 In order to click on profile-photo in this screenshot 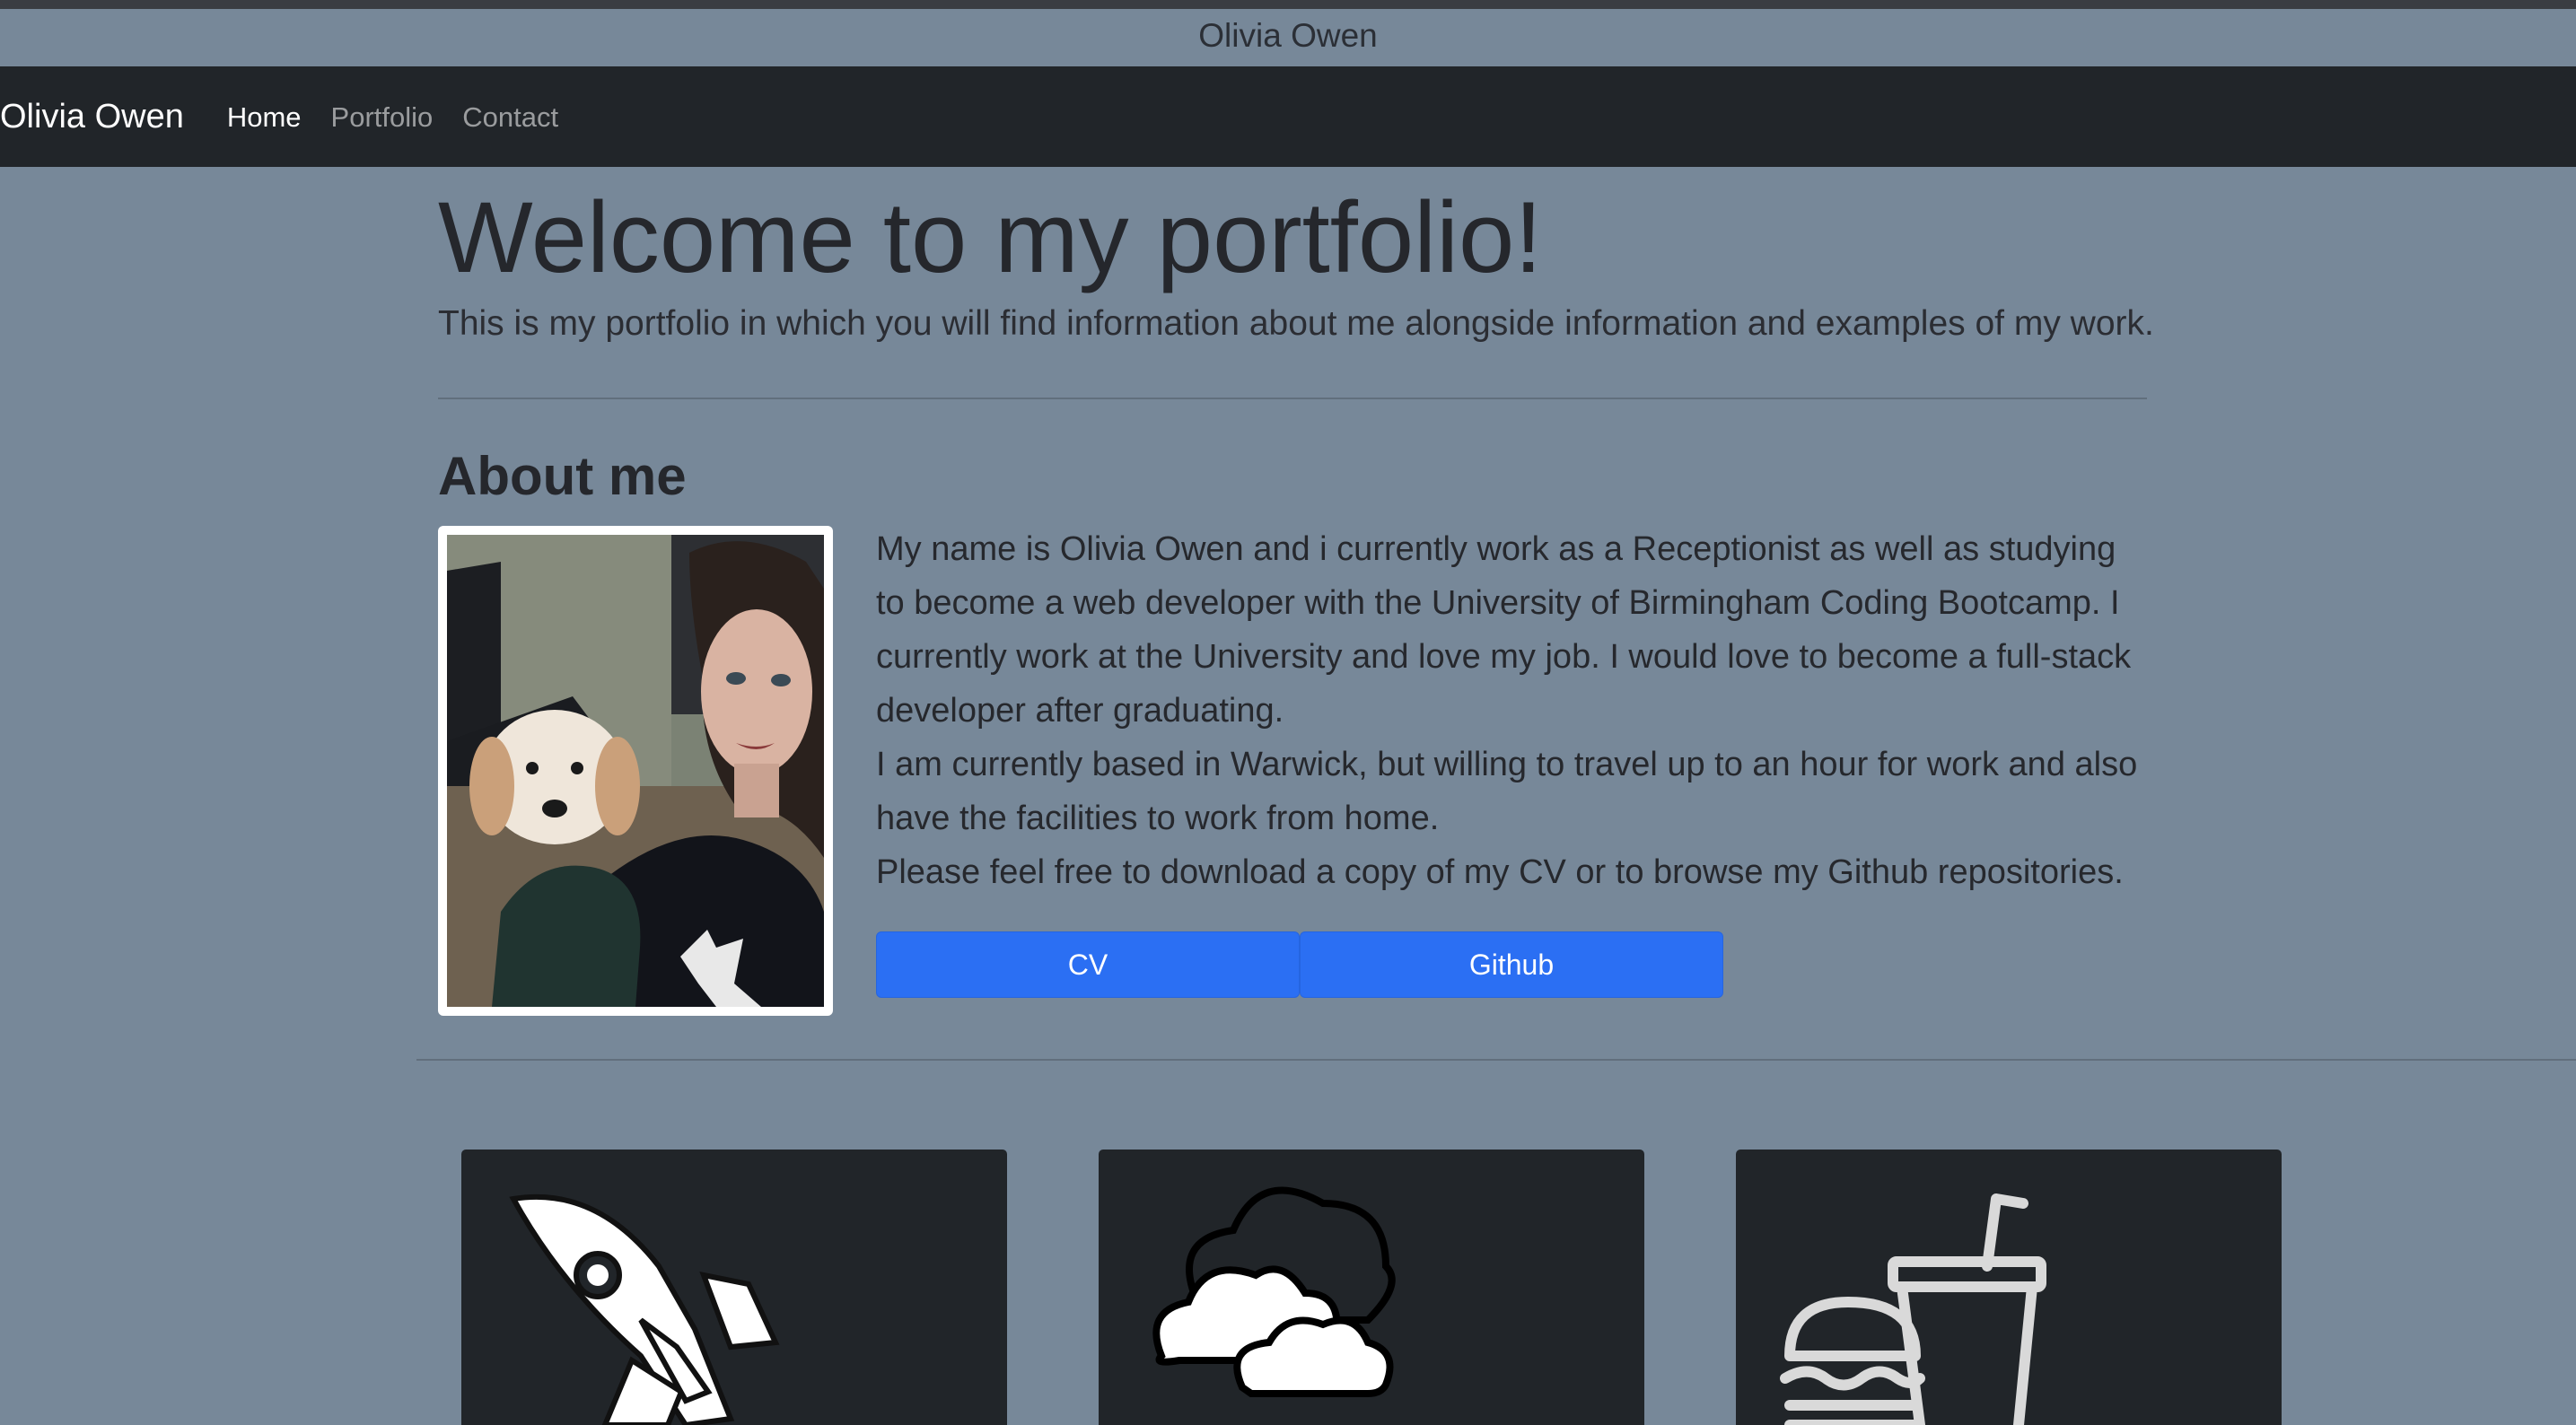, I will do `click(635, 771)`.